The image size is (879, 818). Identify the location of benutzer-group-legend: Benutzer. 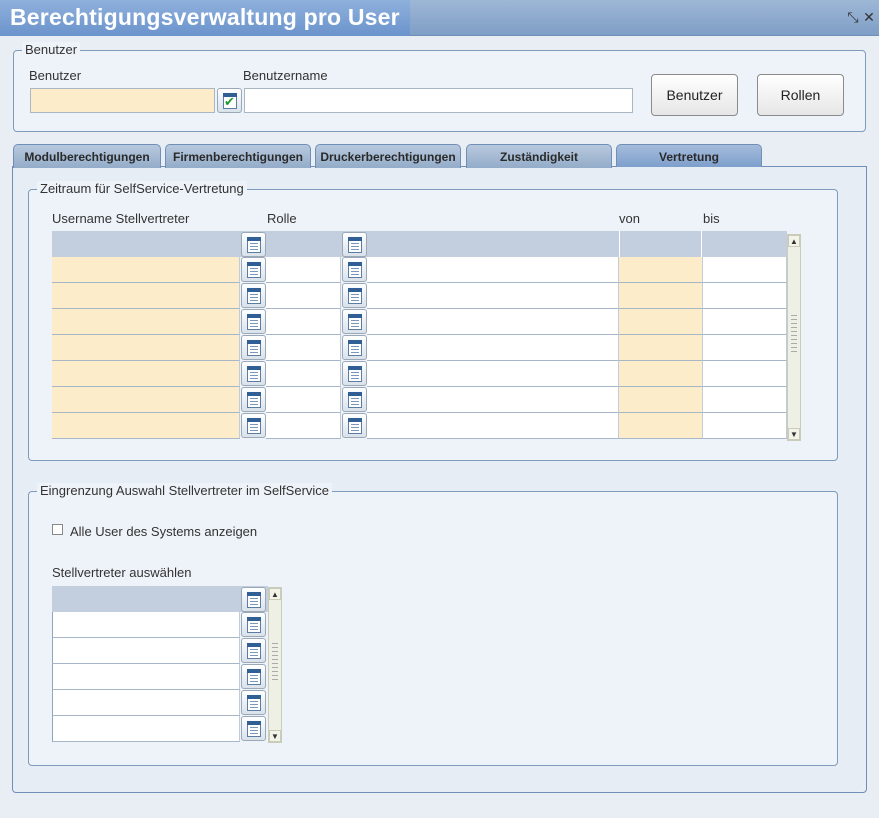
(51, 49).